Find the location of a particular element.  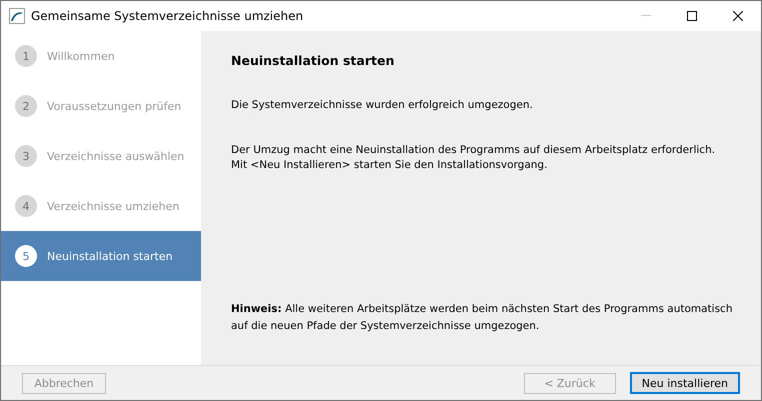

page-heading: Neuinstallation starten is located at coordinates (313, 60).